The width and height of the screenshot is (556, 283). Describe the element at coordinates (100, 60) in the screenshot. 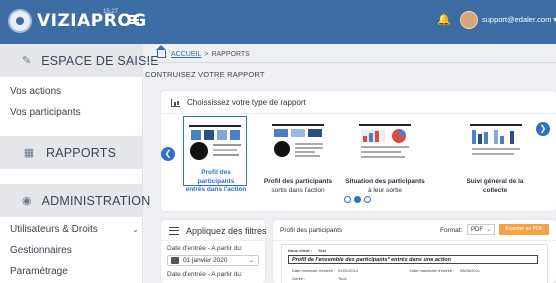

I see `sidebar-header-label: ESPACE DE SAISIE` at that location.